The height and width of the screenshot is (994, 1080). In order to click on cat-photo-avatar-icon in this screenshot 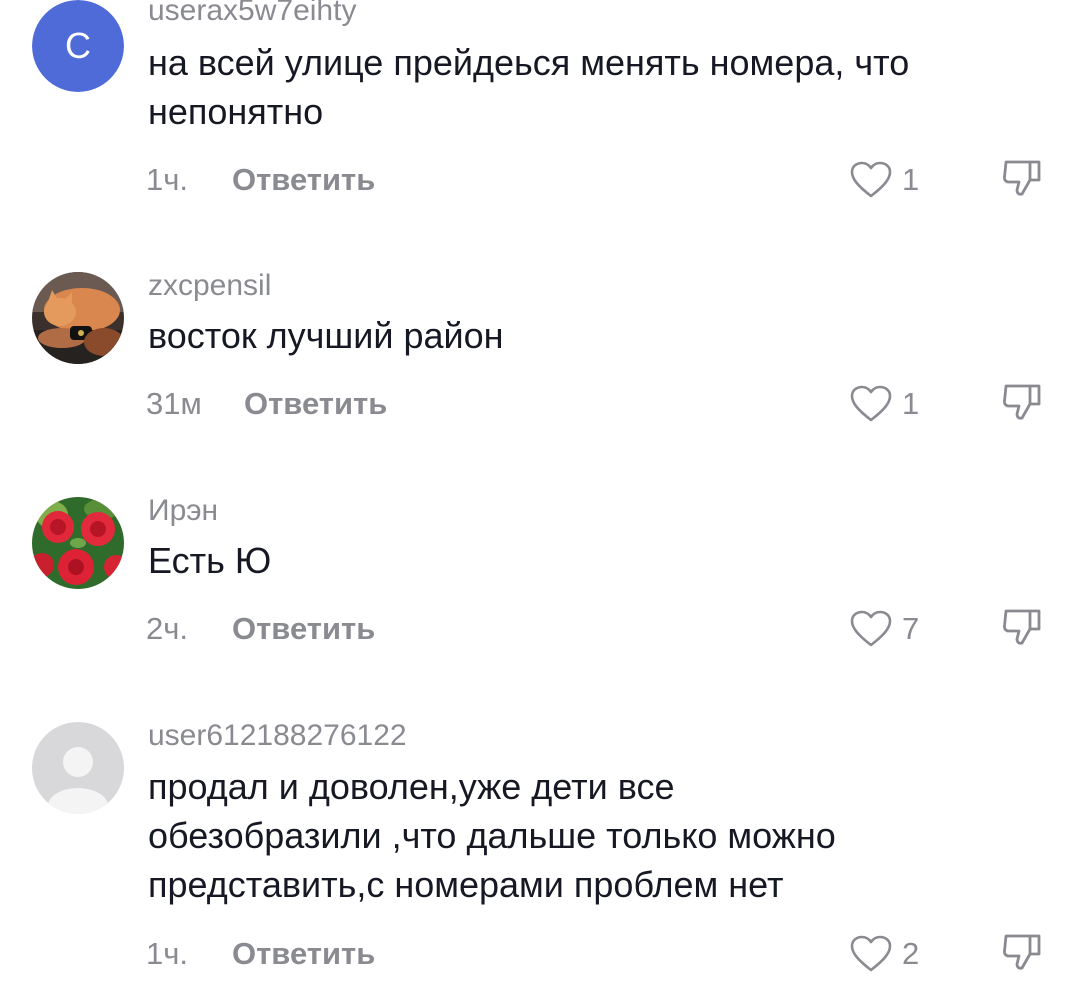, I will do `click(78, 318)`.